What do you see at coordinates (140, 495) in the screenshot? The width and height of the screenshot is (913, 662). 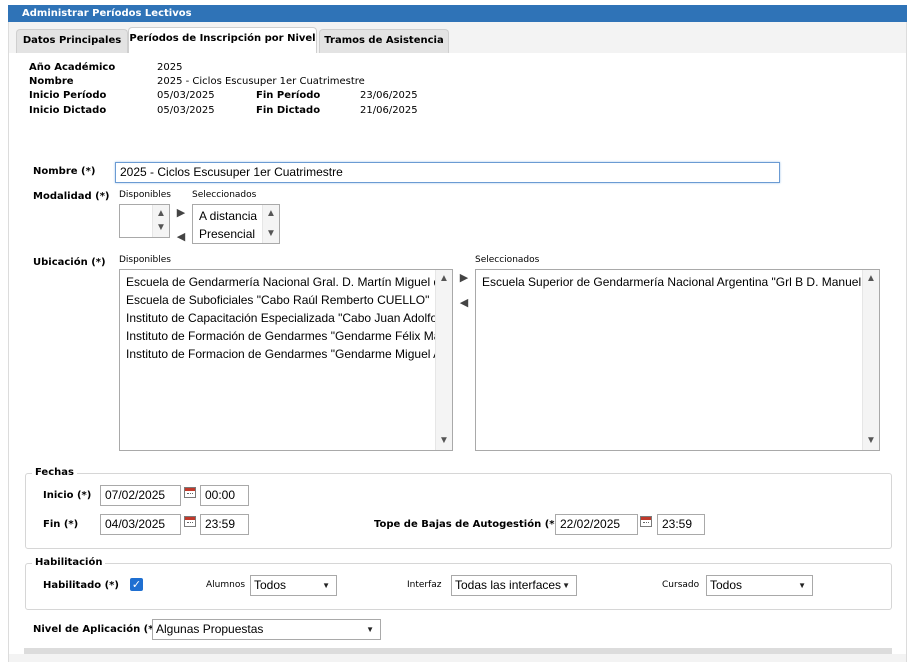 I see `inicio-date-input: 07/02/2025` at bounding box center [140, 495].